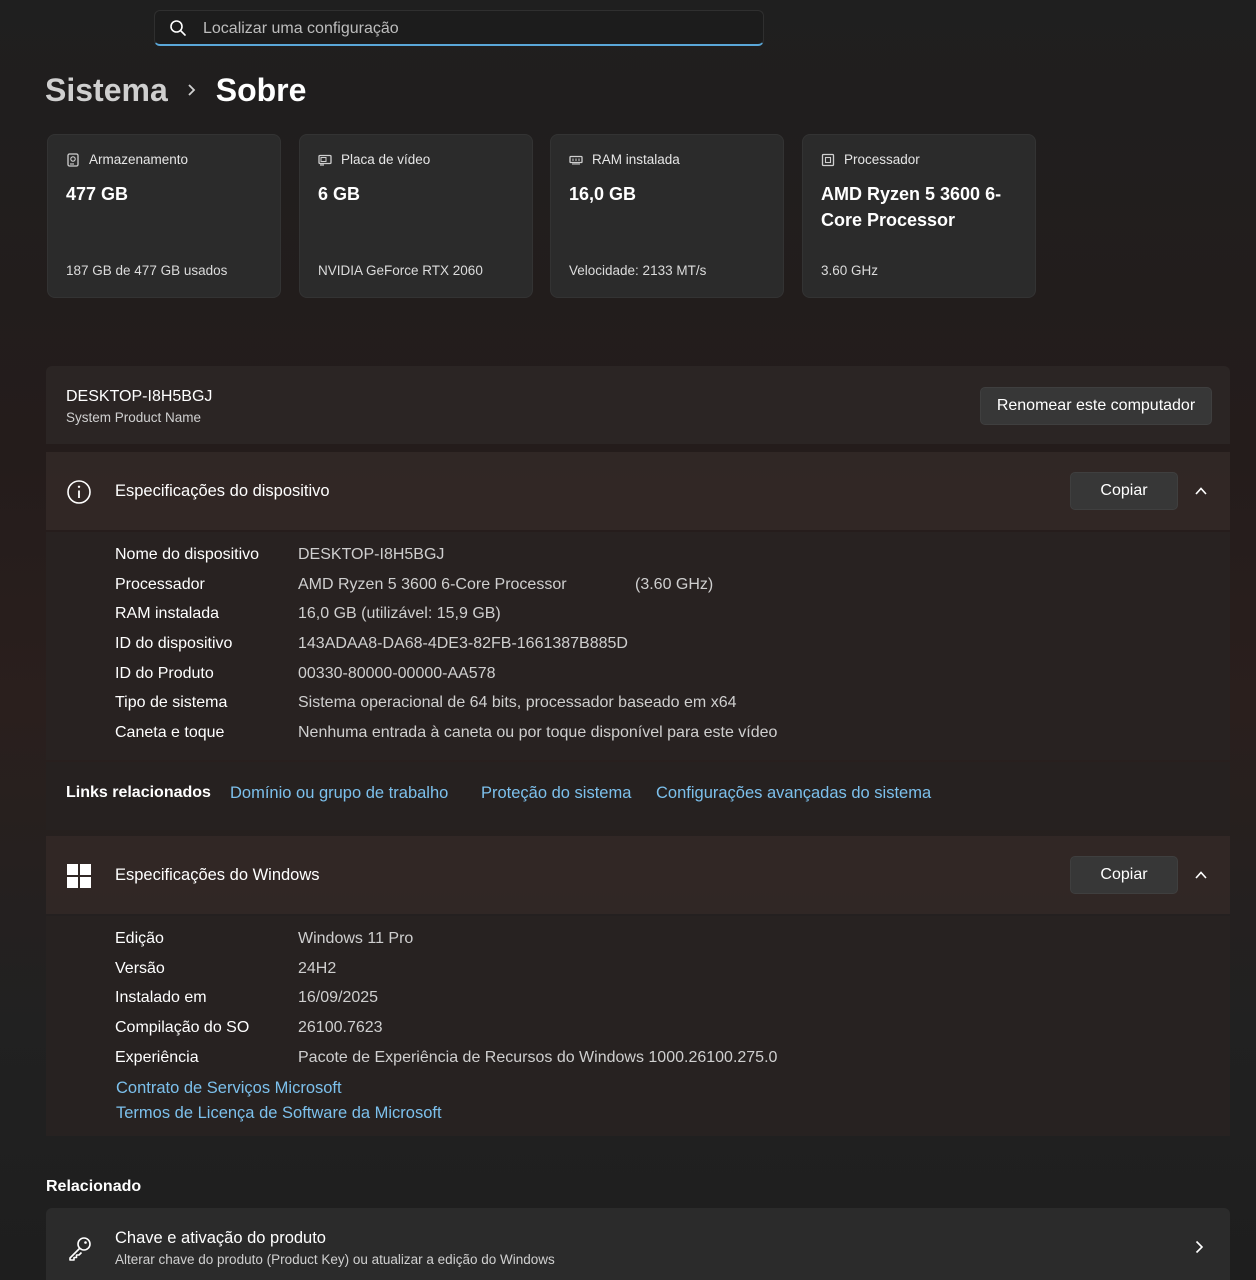  What do you see at coordinates (339, 194) in the screenshot?
I see `card-value: 6 GB` at bounding box center [339, 194].